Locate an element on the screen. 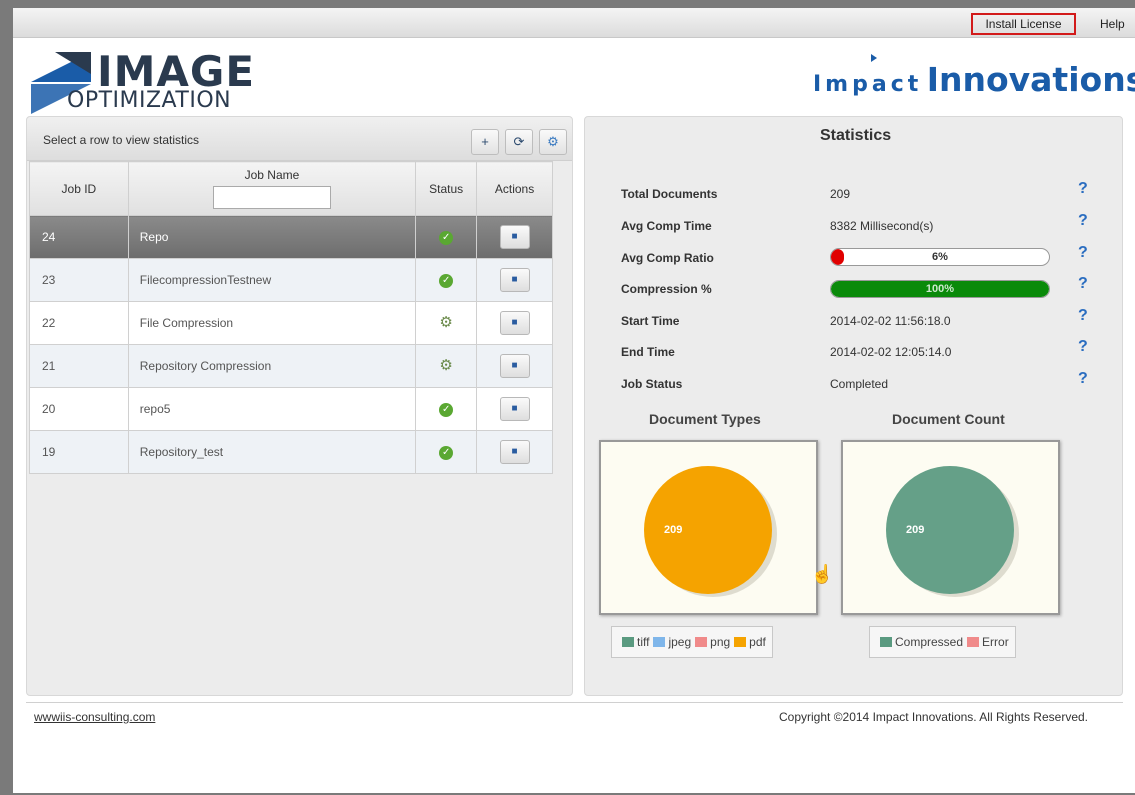 The height and width of the screenshot is (795, 1135). start-time-value: 2014-02-02 11:56:18.0 is located at coordinates (890, 321).